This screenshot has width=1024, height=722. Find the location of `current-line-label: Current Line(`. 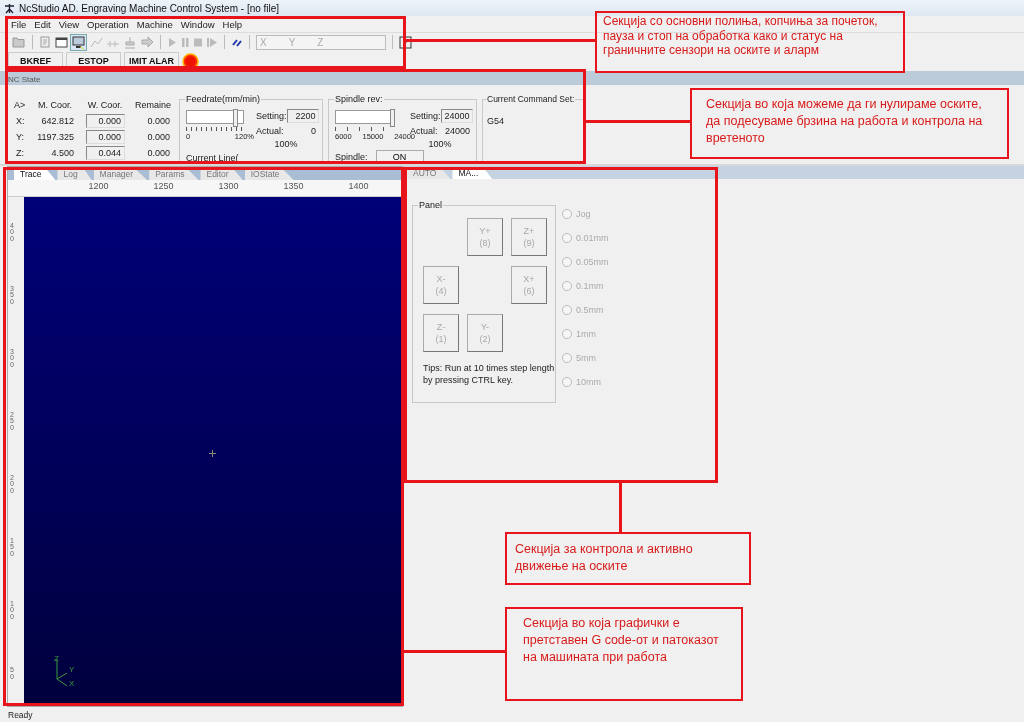

current-line-label: Current Line( is located at coordinates (213, 158).